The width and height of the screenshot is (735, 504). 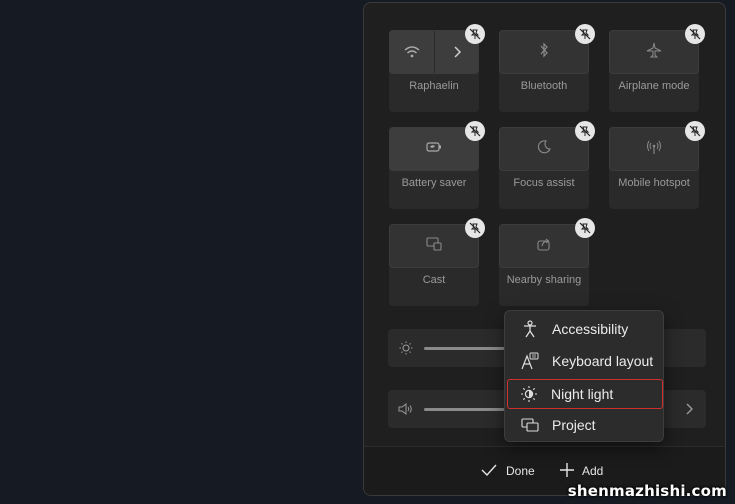 I want to click on tile-battery-saver: Battery saver, so click(x=437, y=165).